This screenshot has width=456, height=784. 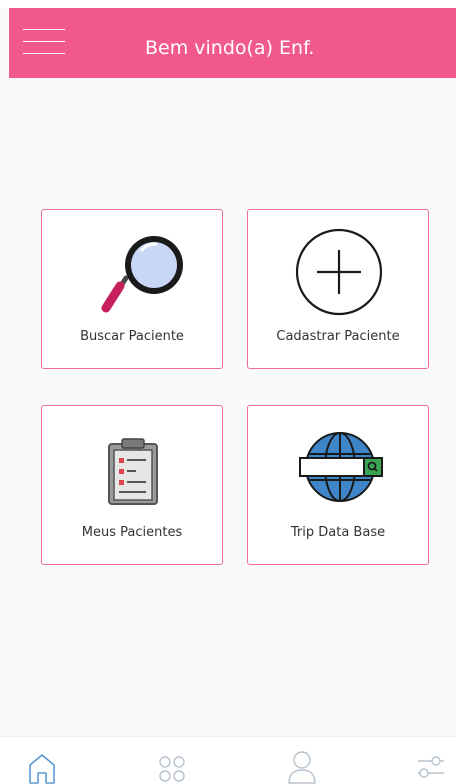 I want to click on search-patient-card: Buscar Paciente, so click(x=132, y=289).